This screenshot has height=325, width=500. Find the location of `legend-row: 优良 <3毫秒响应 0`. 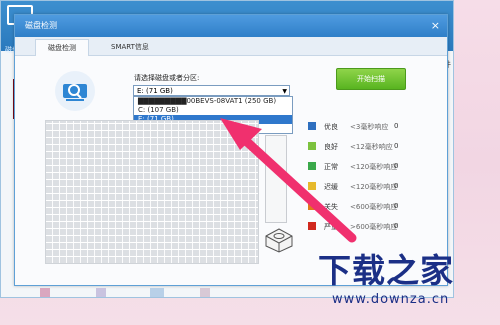

legend-row: 优良 <3毫秒响应 0 is located at coordinates (358, 128).